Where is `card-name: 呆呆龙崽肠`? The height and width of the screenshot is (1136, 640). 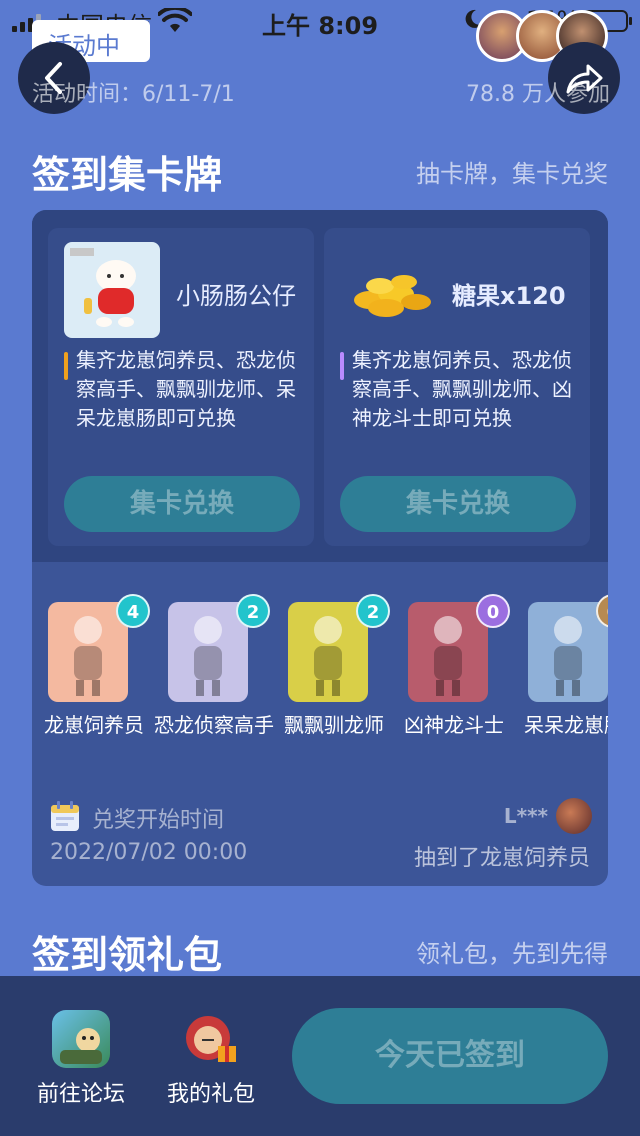 card-name: 呆呆龙崽肠 is located at coordinates (566, 725).